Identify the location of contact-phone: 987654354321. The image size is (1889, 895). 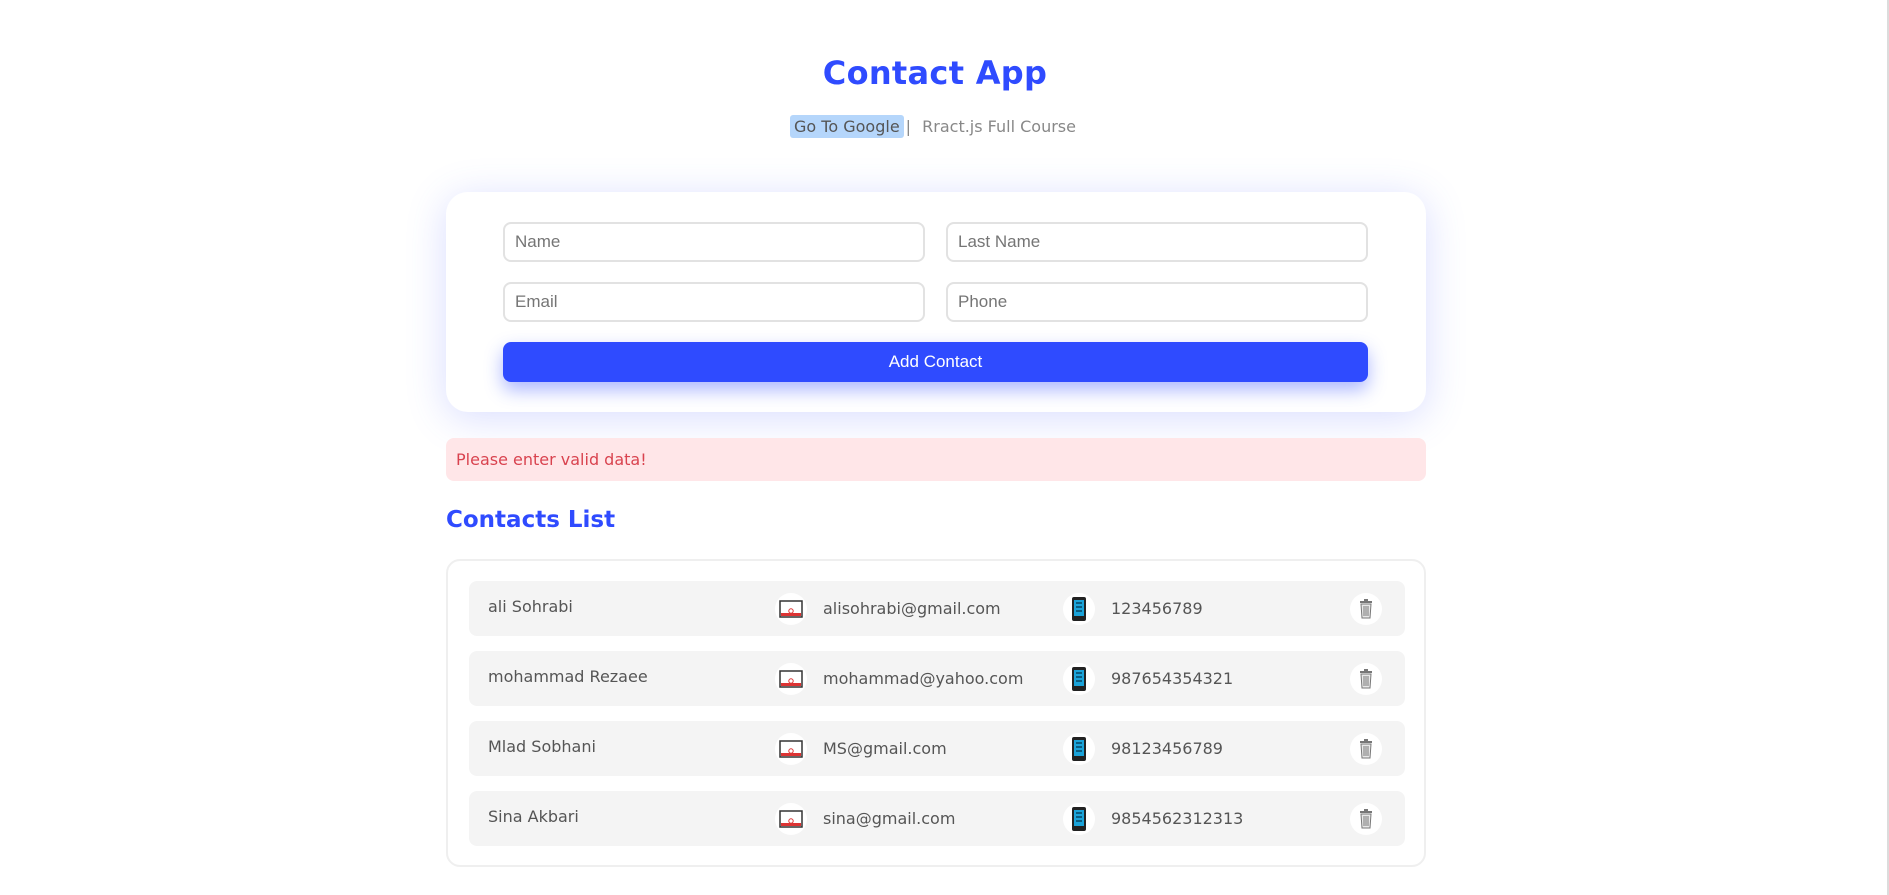
(1172, 678).